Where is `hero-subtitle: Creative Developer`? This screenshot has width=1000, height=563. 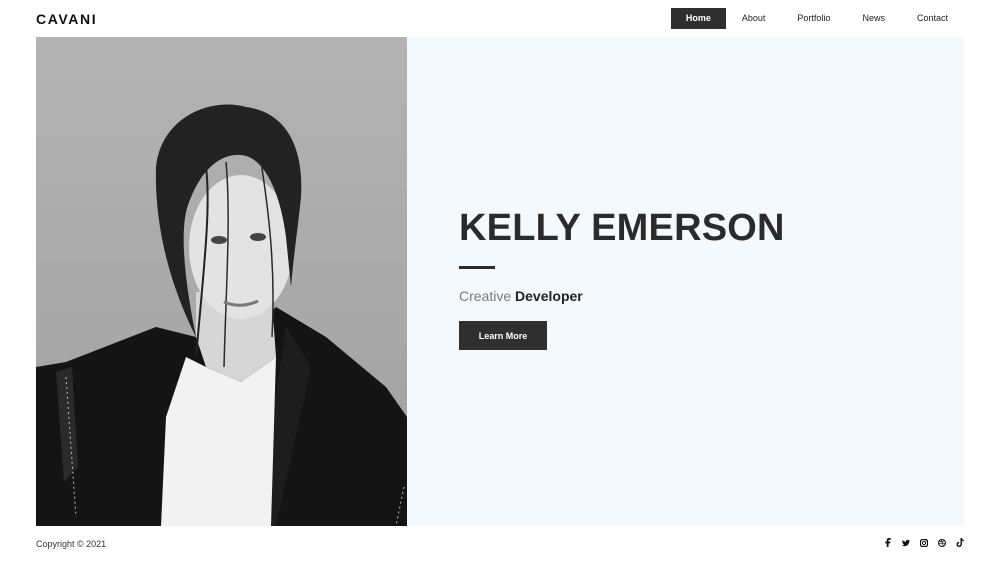
hero-subtitle: Creative Developer is located at coordinates (622, 296).